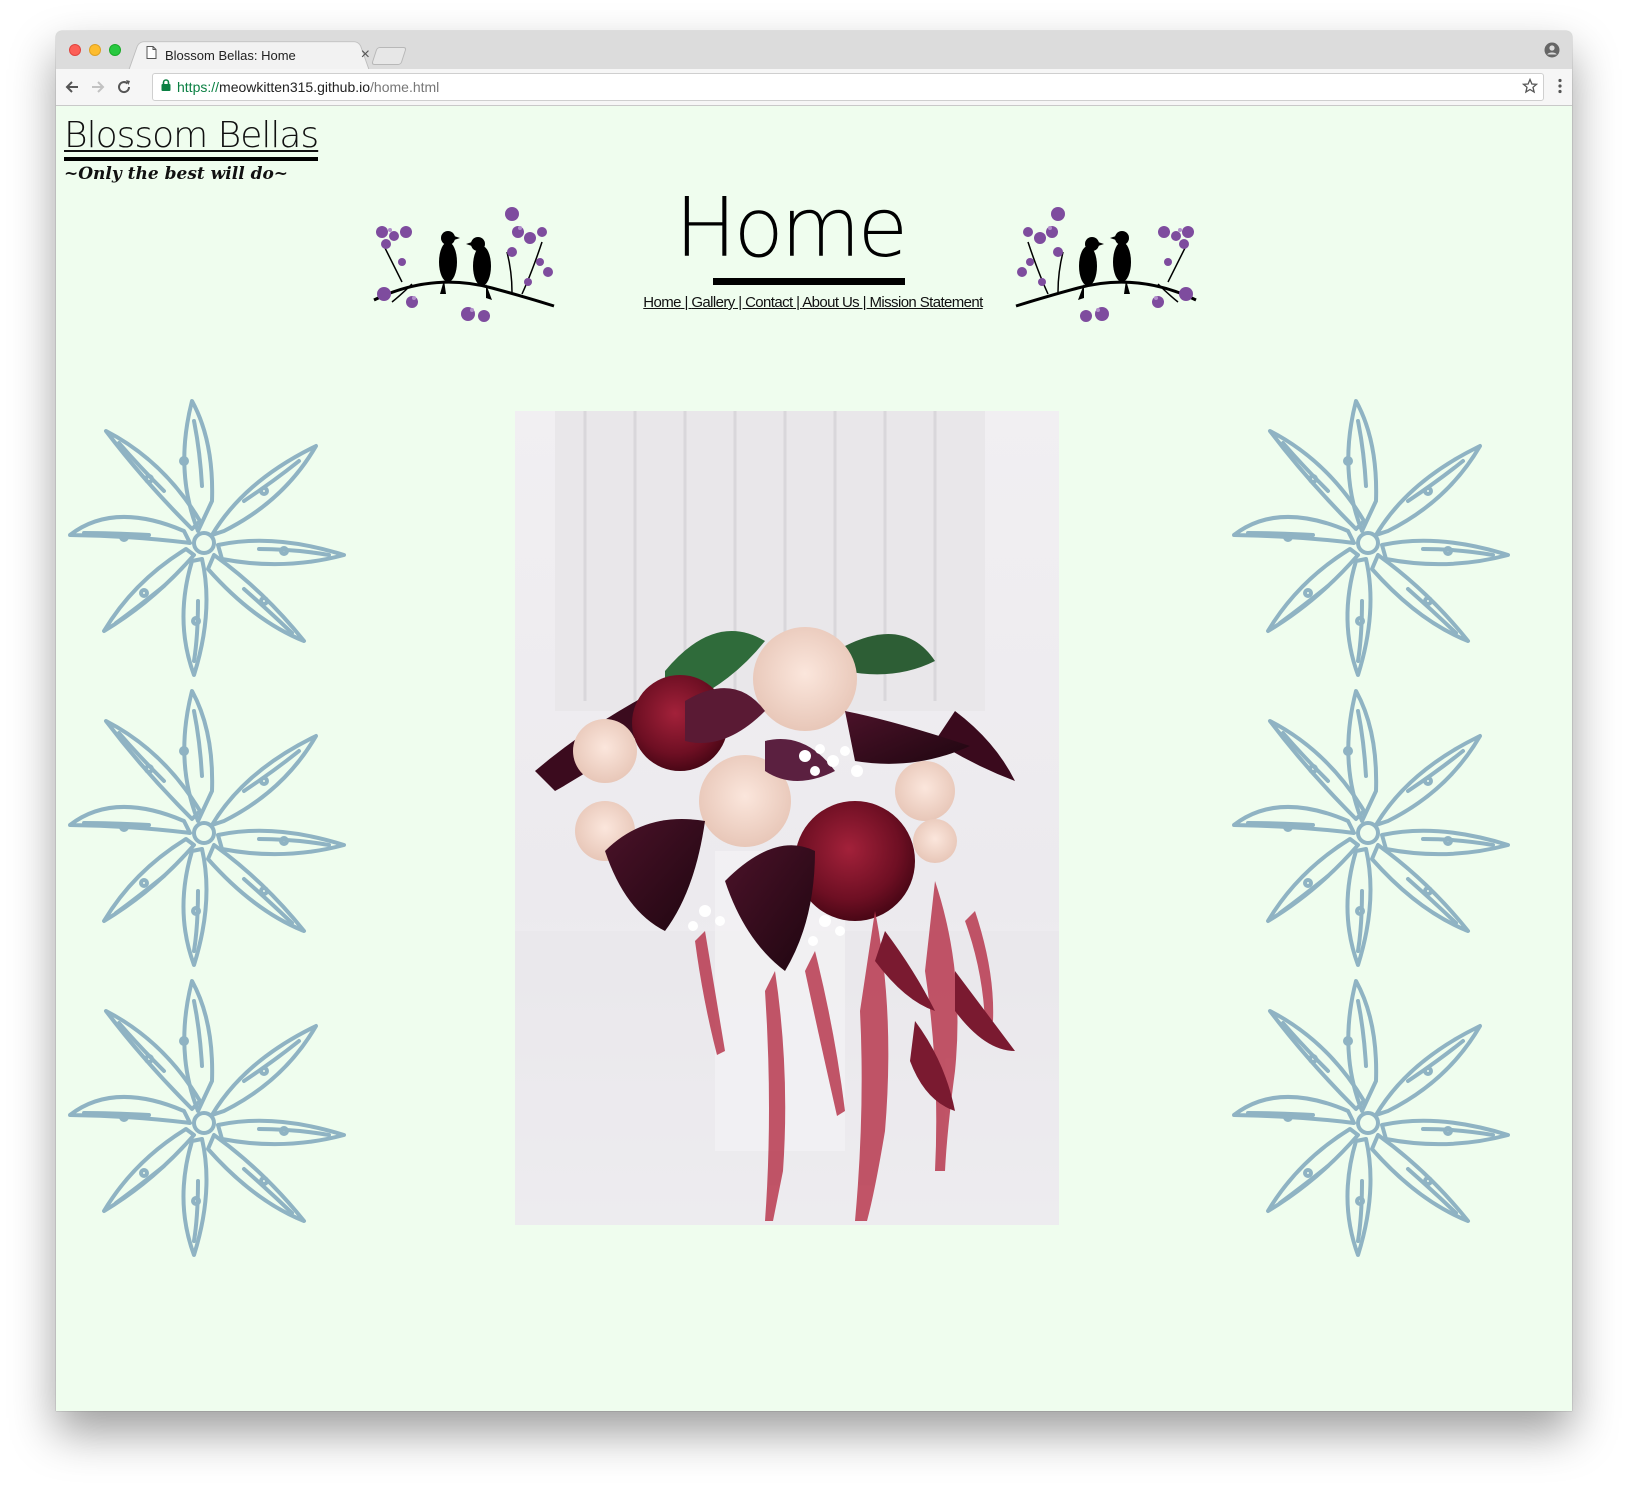  I want to click on nav-link-contact: Contact, so click(769, 302).